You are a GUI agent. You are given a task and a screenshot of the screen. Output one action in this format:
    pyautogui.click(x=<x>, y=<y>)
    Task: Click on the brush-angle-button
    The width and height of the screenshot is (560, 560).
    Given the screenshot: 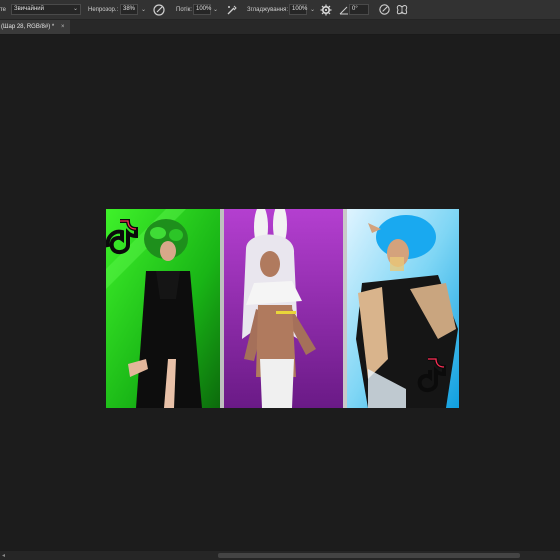 What is the action you would take?
    pyautogui.click(x=344, y=9)
    